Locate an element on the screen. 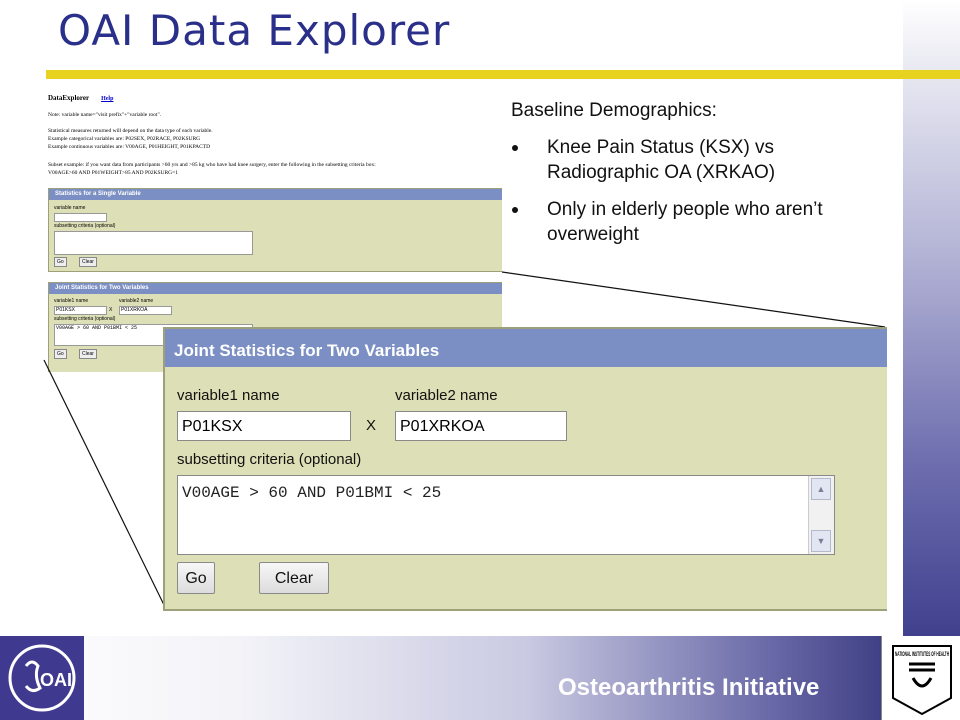 This screenshot has width=960, height=720. scroll-down-icon: ▼ is located at coordinates (821, 541).